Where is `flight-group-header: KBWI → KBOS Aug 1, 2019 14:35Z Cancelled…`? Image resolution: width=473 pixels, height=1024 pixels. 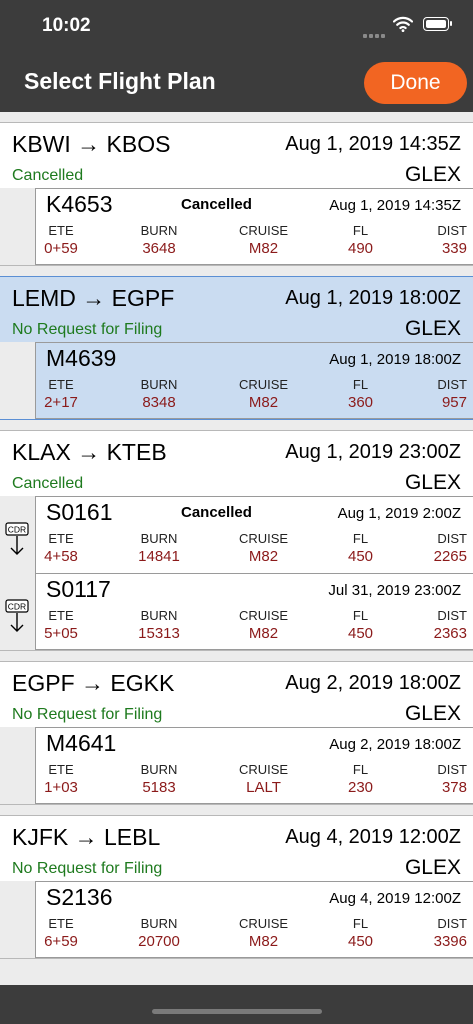 flight-group-header: KBWI → KBOS Aug 1, 2019 14:35Z Cancelled… is located at coordinates (236, 155).